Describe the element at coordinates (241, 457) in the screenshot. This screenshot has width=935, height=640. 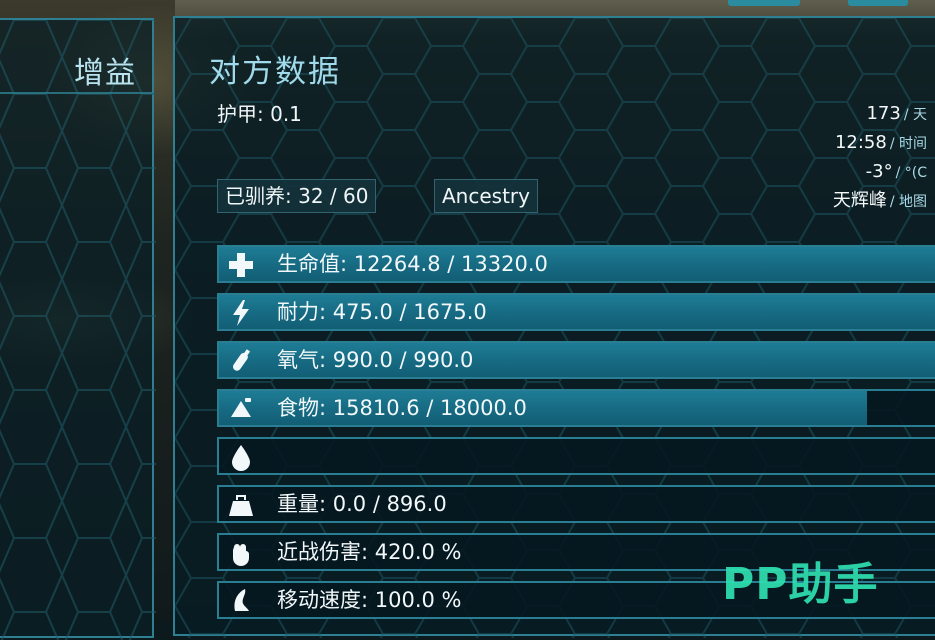
I see `water-drop-icon` at that location.